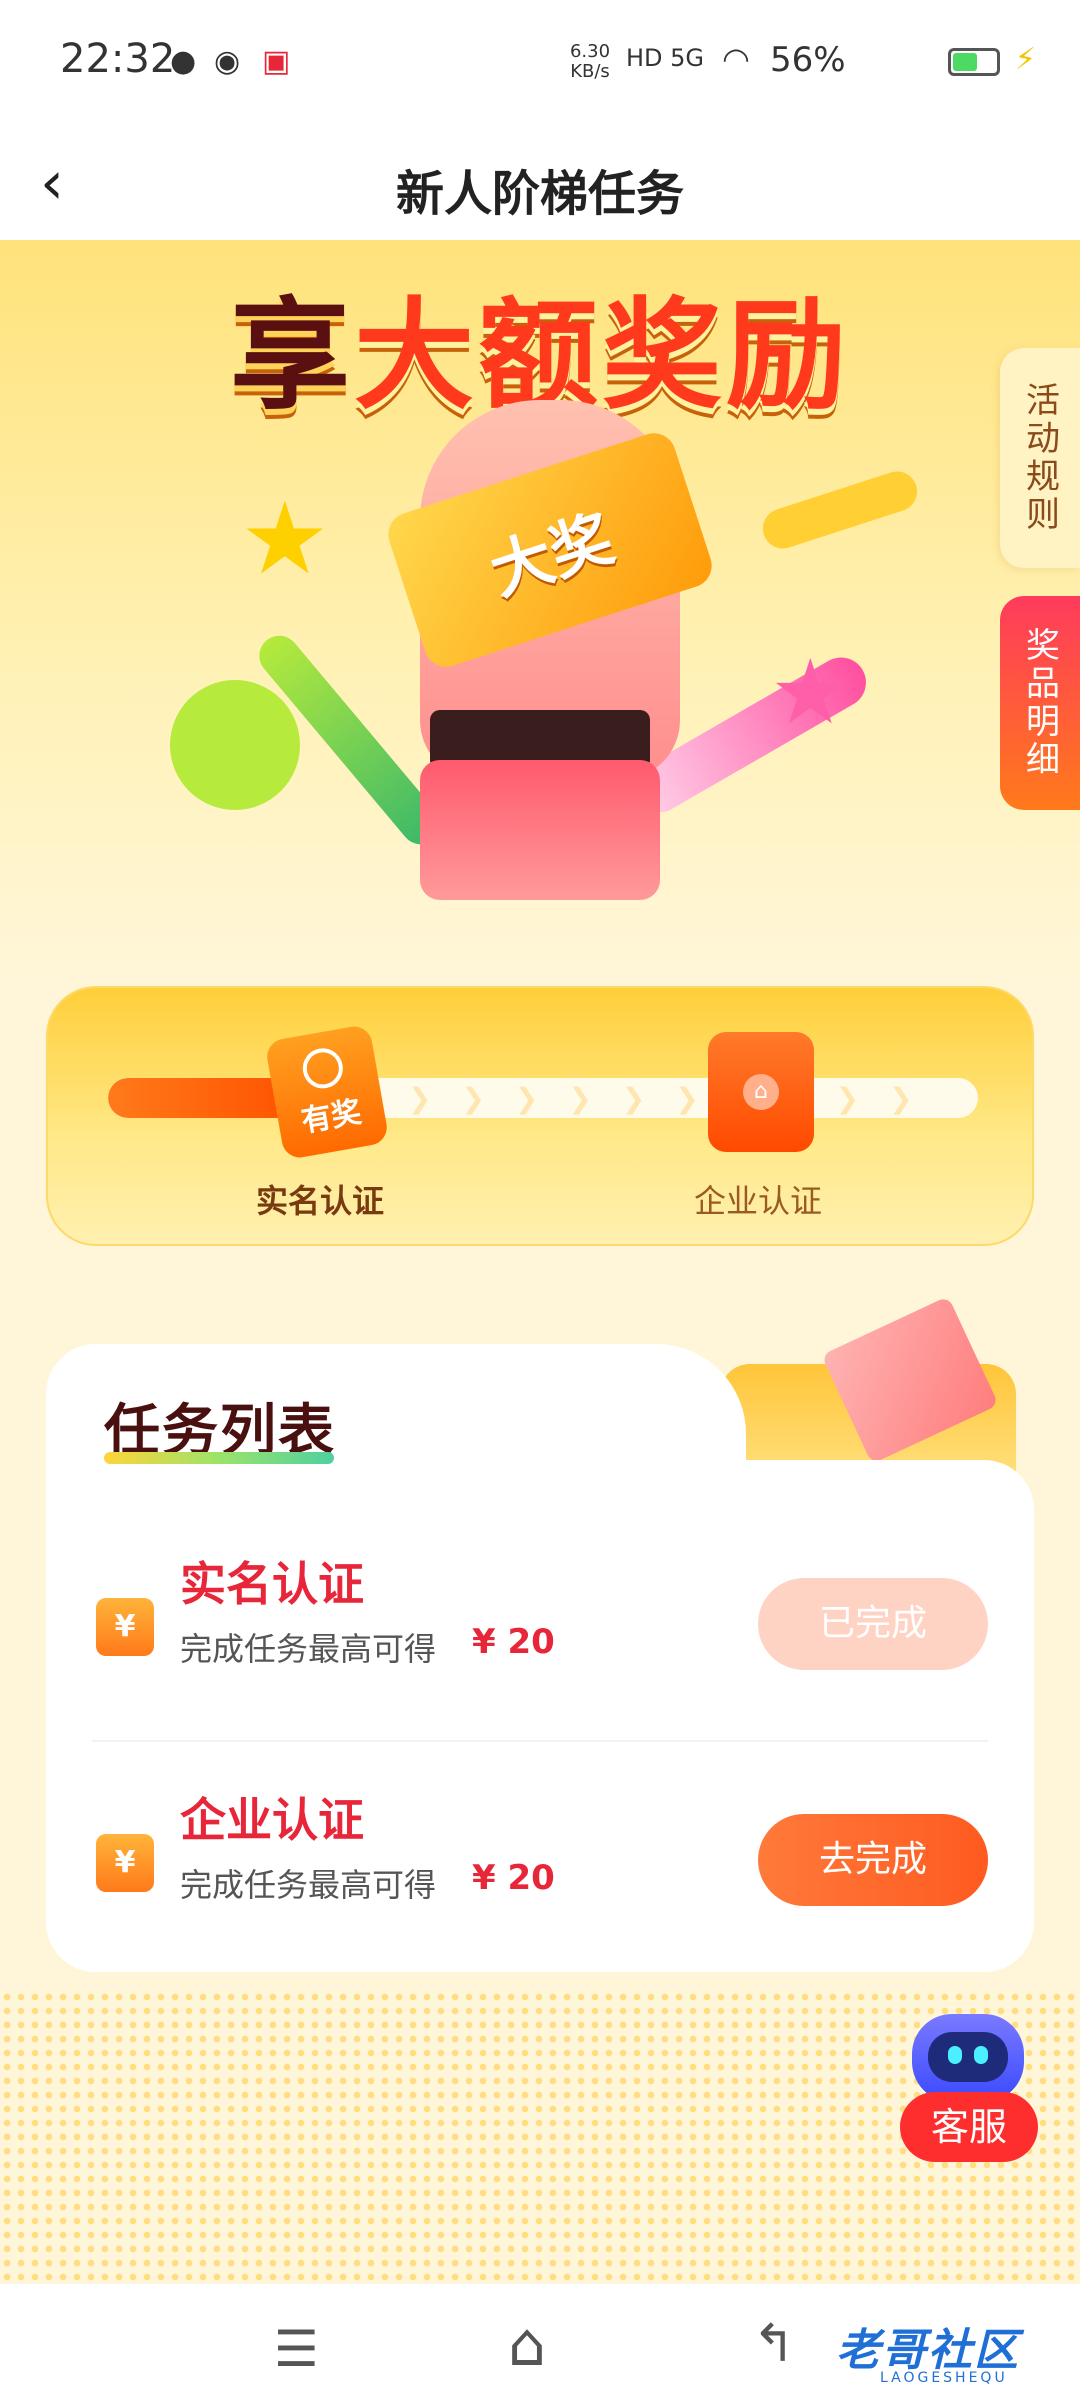 The height and width of the screenshot is (2408, 1080). What do you see at coordinates (540, 63) in the screenshot?
I see `status-bar: 22:32 ● ◉ ▣ 6.30 KB/s HD 5G ◠ 56% ⚡` at bounding box center [540, 63].